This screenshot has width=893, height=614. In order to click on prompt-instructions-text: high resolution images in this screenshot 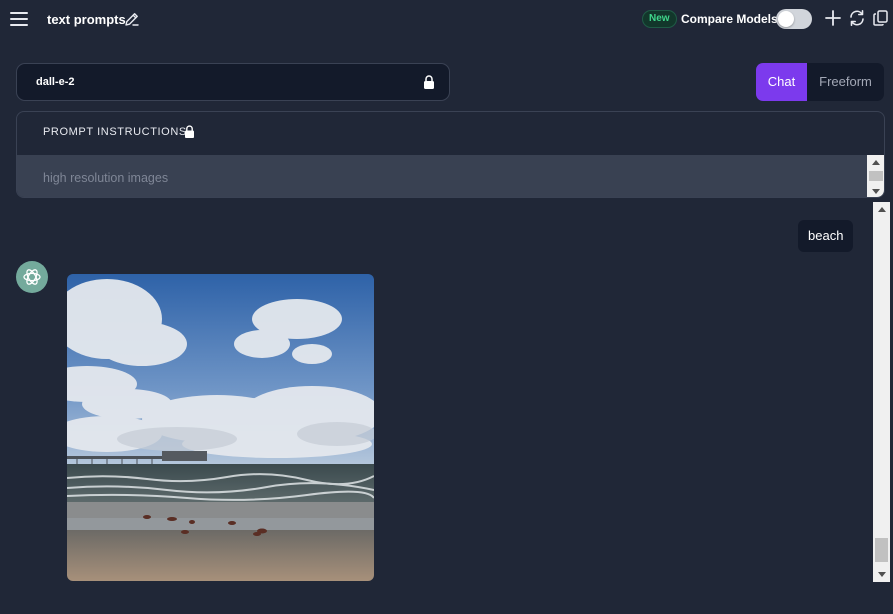, I will do `click(106, 178)`.